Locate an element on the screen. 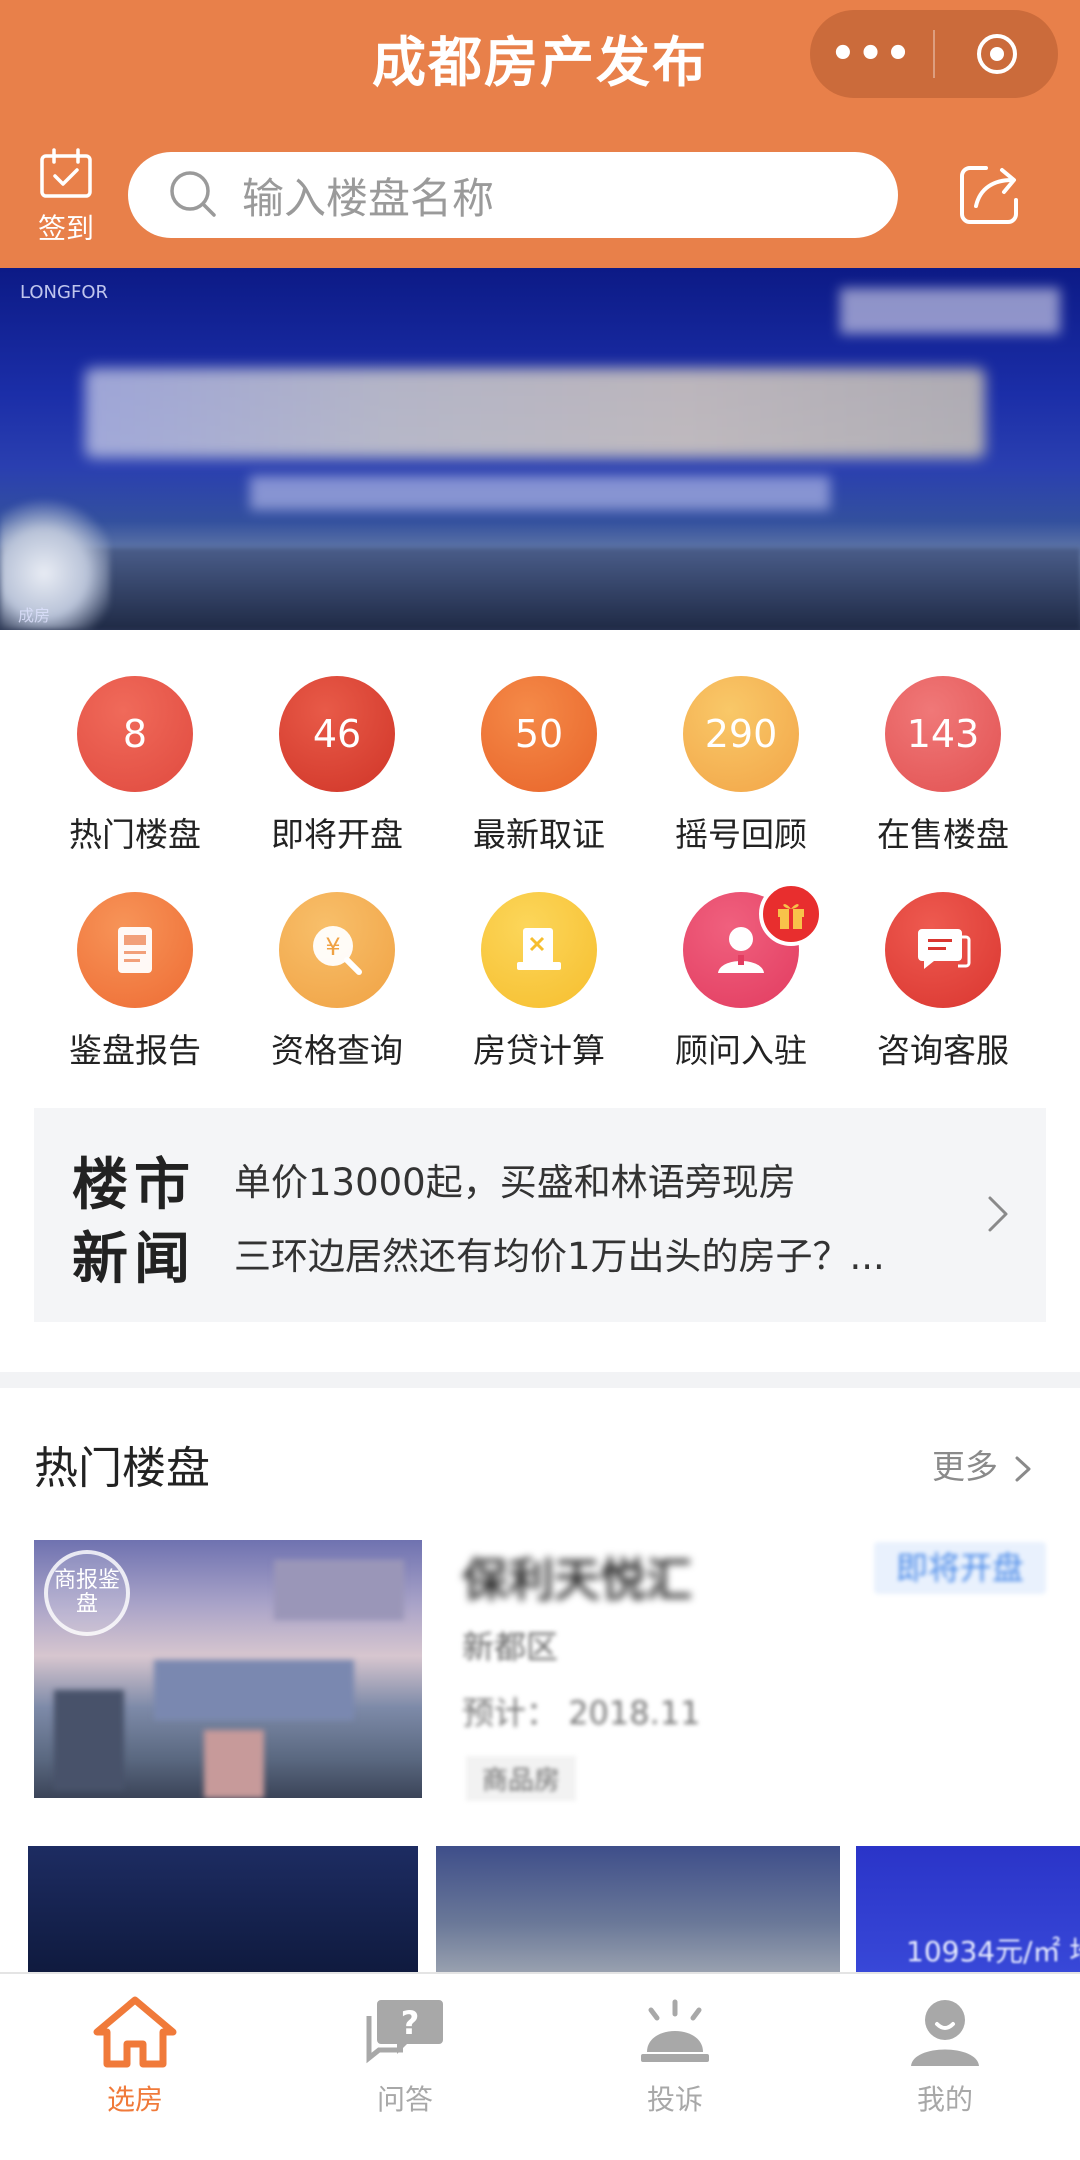 This screenshot has height=2160, width=1080. project-expected: 预计： 2018.11 is located at coordinates (581, 1713).